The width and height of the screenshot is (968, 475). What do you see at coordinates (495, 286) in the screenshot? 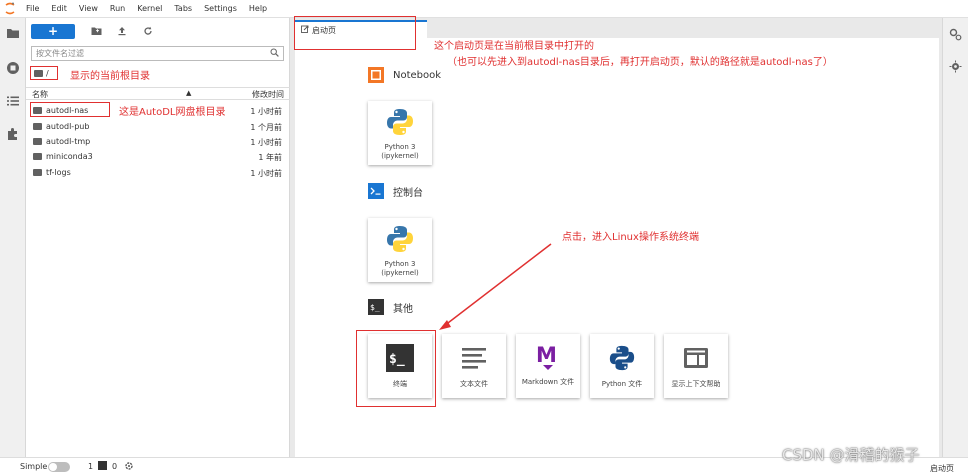
I see `annotation-arrow` at bounding box center [495, 286].